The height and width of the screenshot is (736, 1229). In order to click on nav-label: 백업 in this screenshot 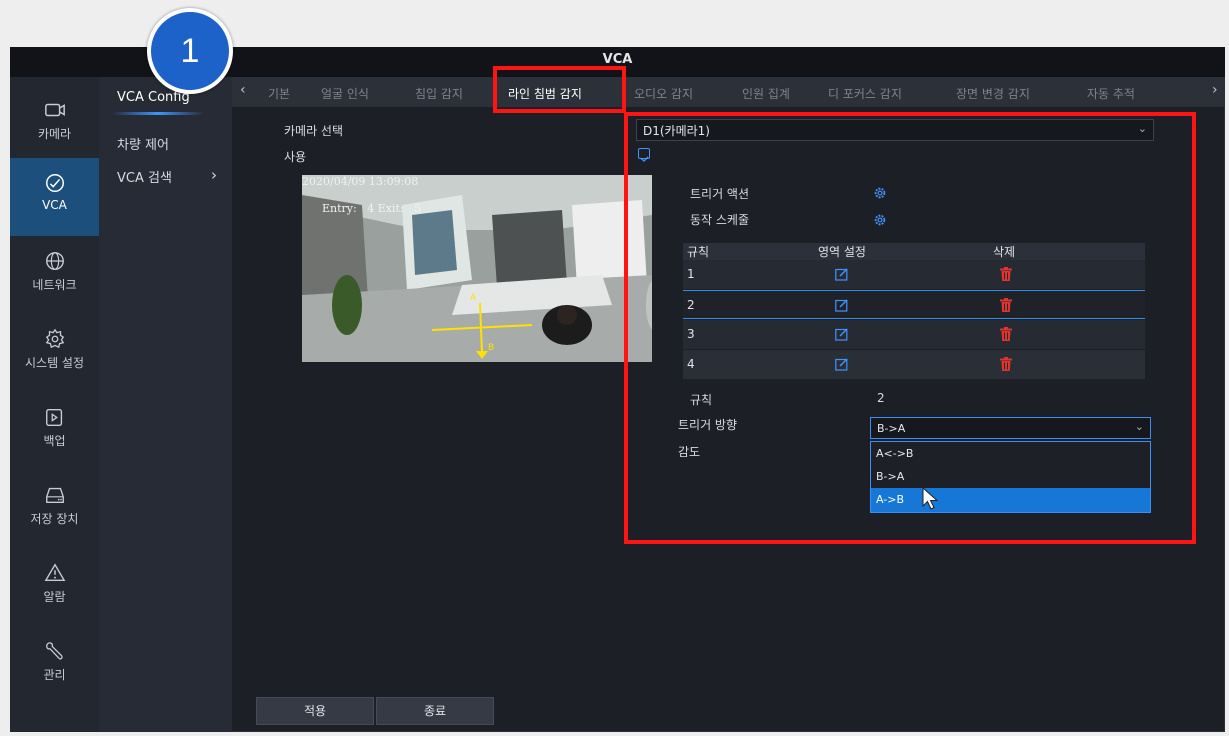, I will do `click(54, 441)`.